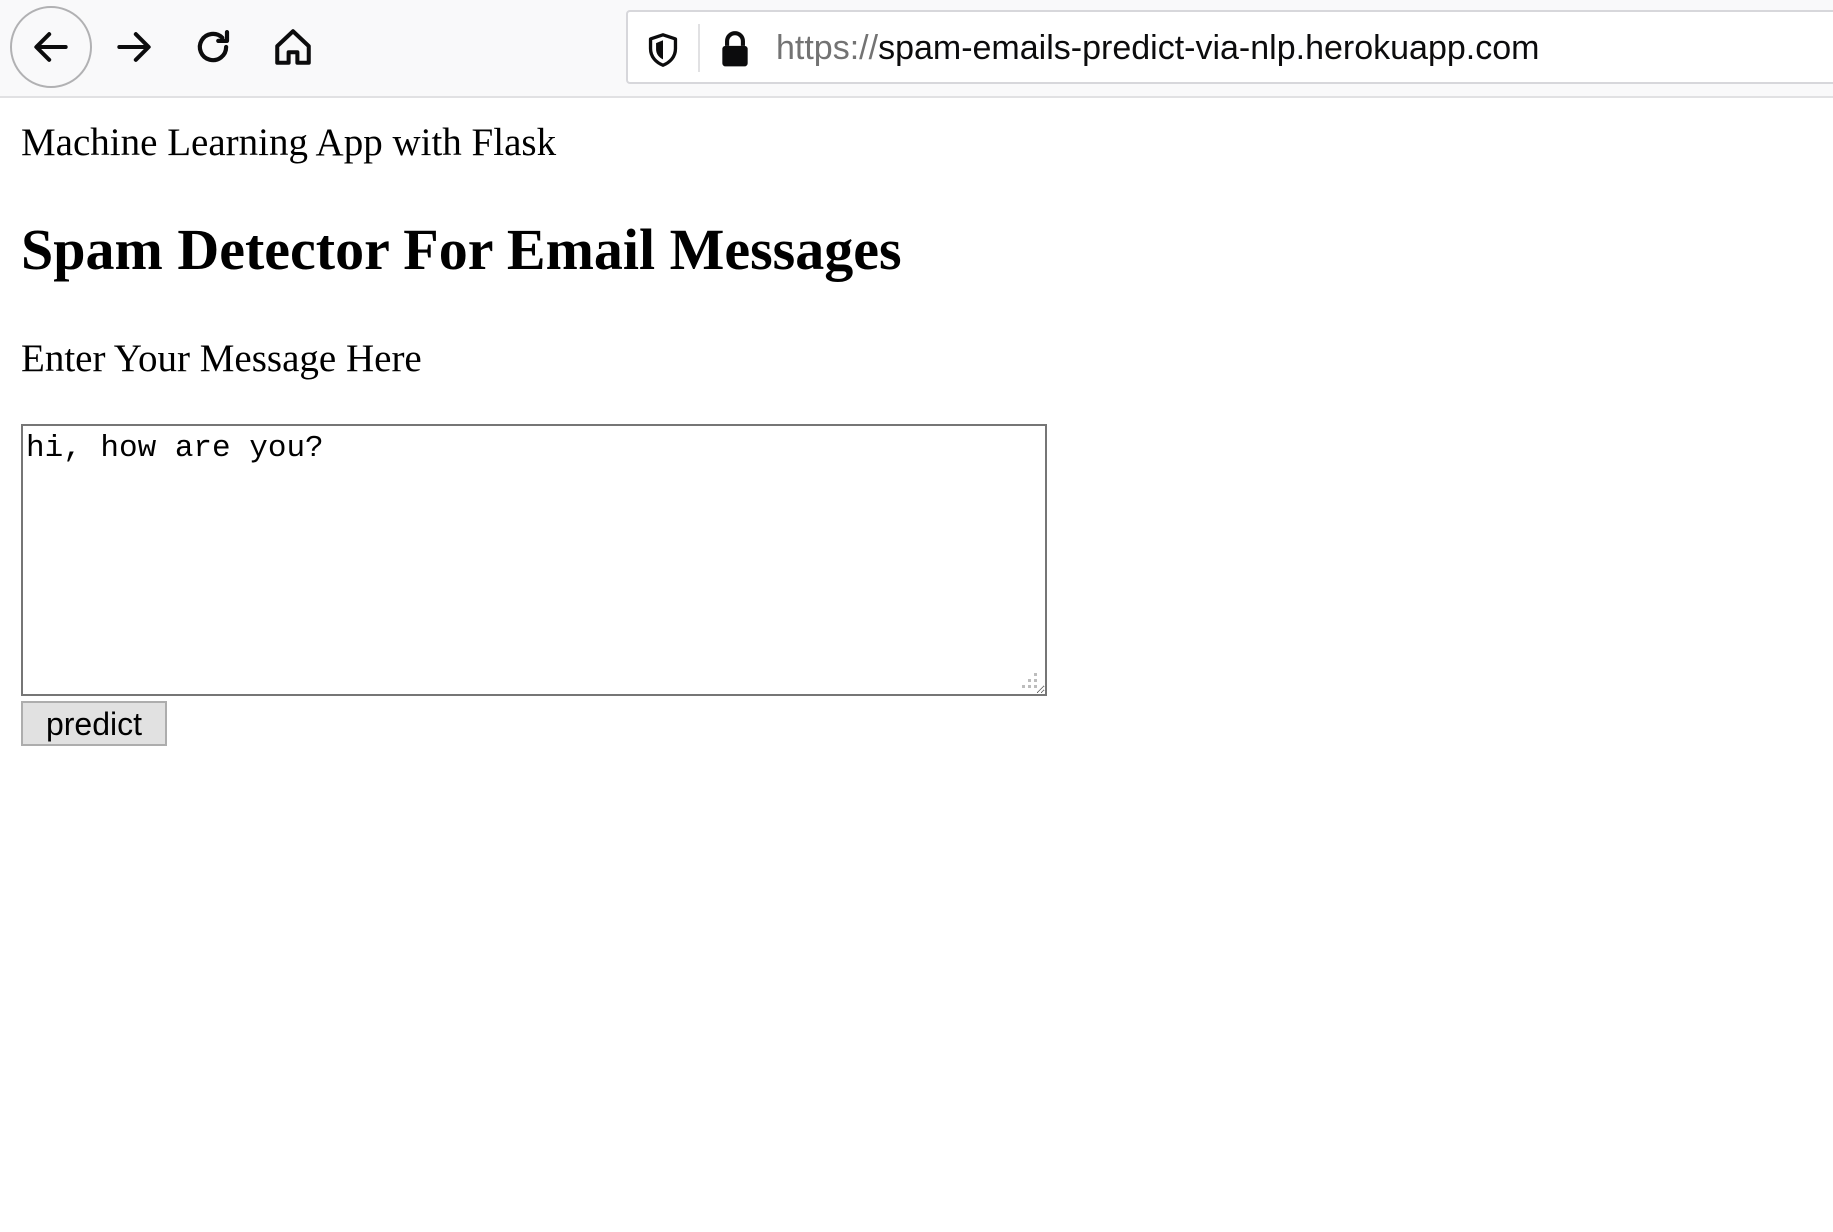 The width and height of the screenshot is (1833, 1232). I want to click on home-button, so click(293, 47).